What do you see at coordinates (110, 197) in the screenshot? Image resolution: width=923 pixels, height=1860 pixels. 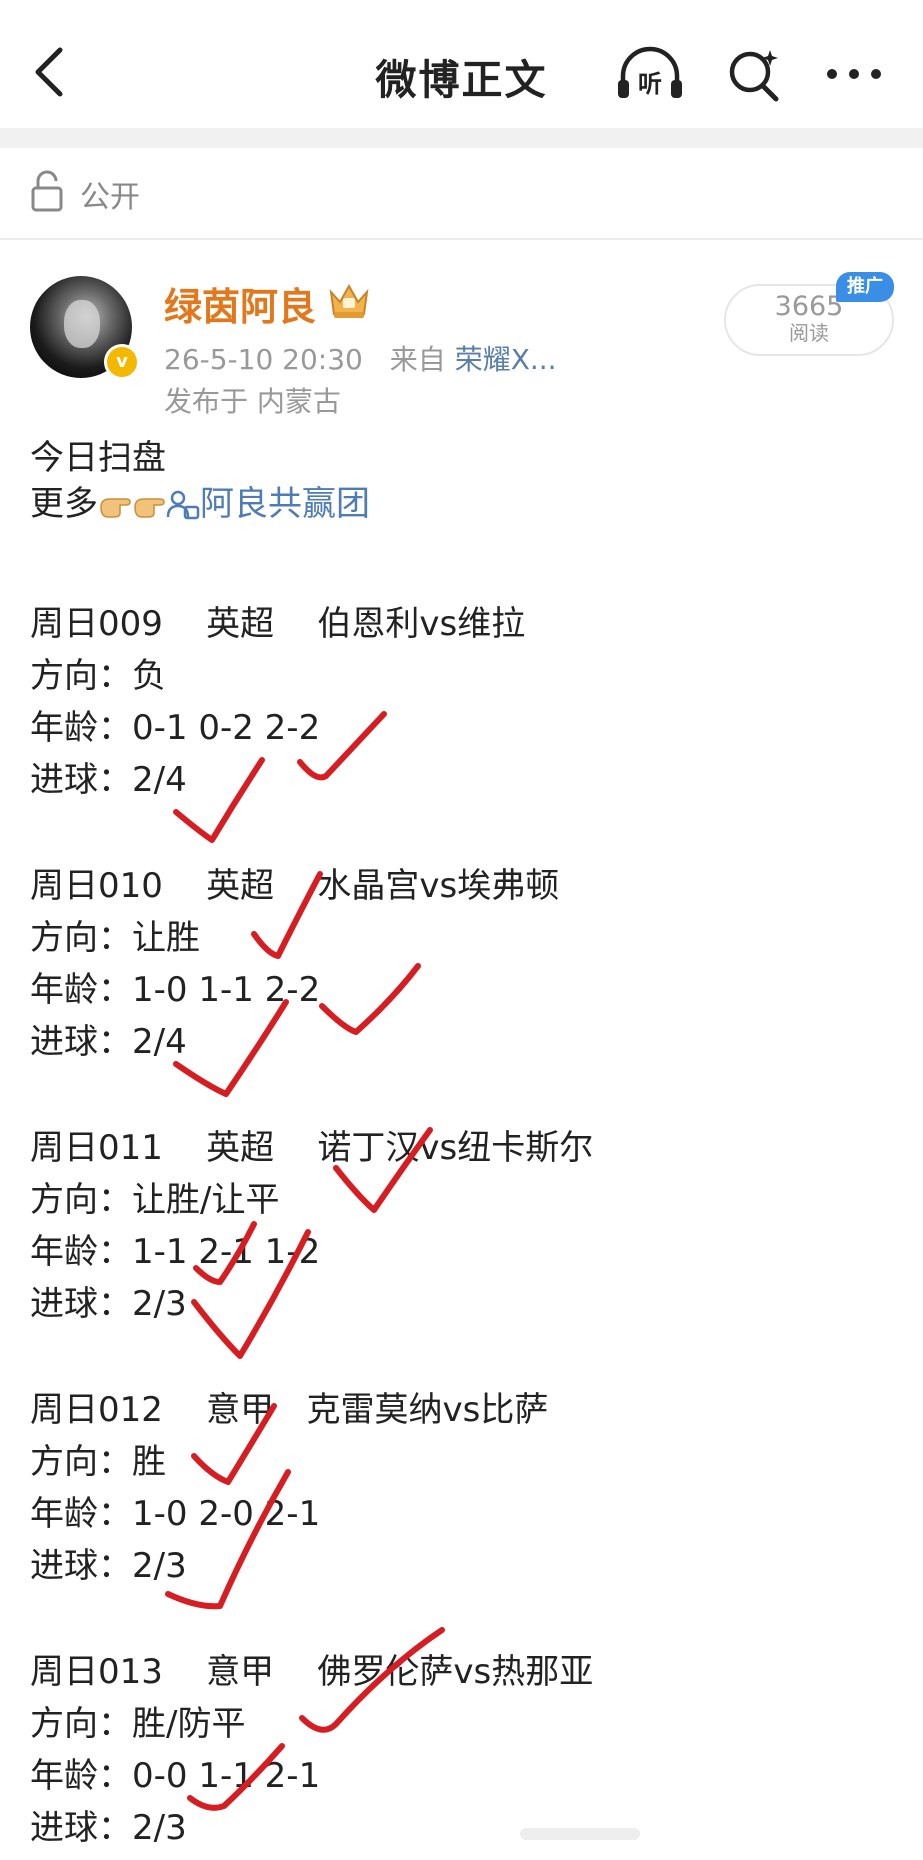 I see `visibility-label: 公开` at bounding box center [110, 197].